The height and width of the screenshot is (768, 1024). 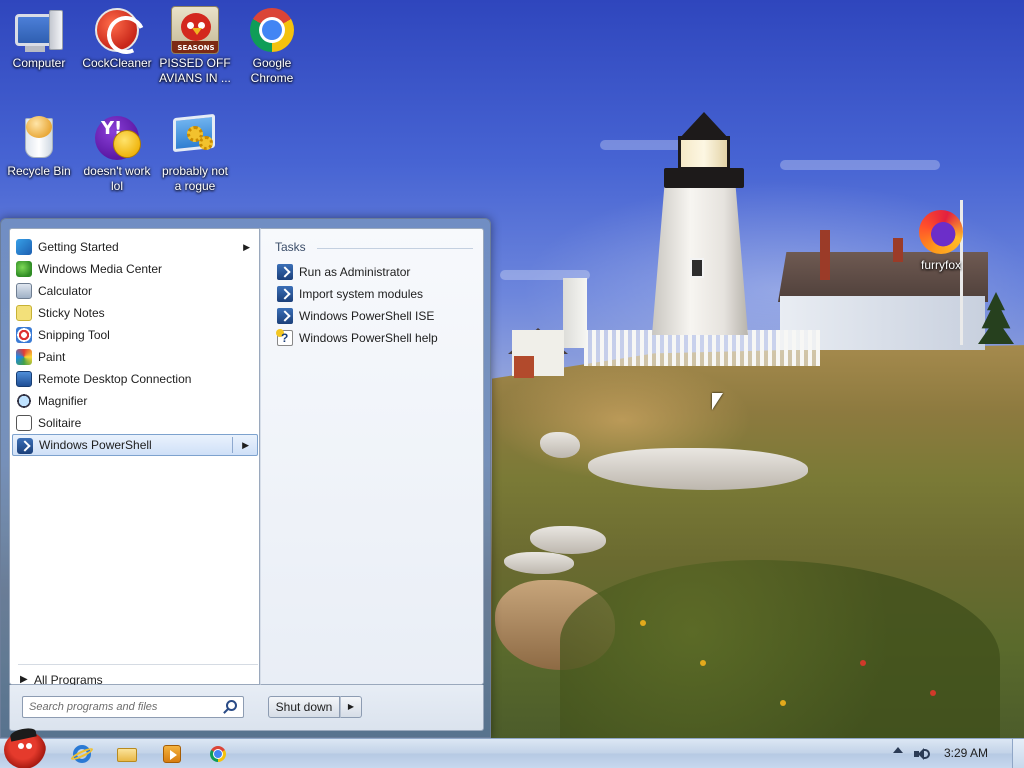 I want to click on taskbar: 3:29 AM, so click(x=512, y=749).